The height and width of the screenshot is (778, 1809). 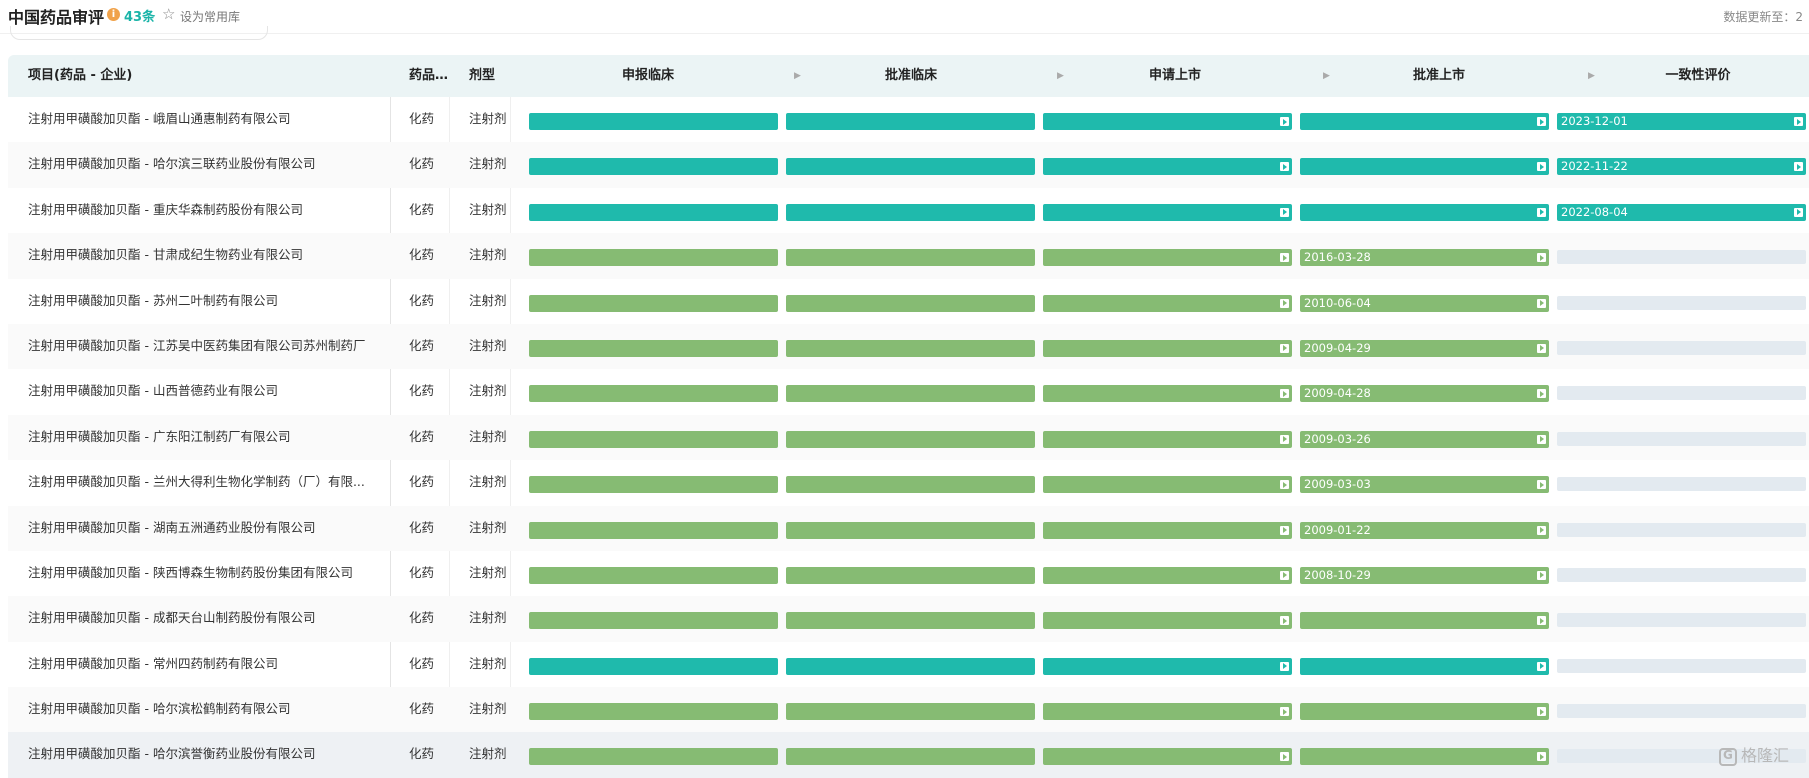 What do you see at coordinates (1175, 76) in the screenshot?
I see `column-header-stage-3: 申请上市` at bounding box center [1175, 76].